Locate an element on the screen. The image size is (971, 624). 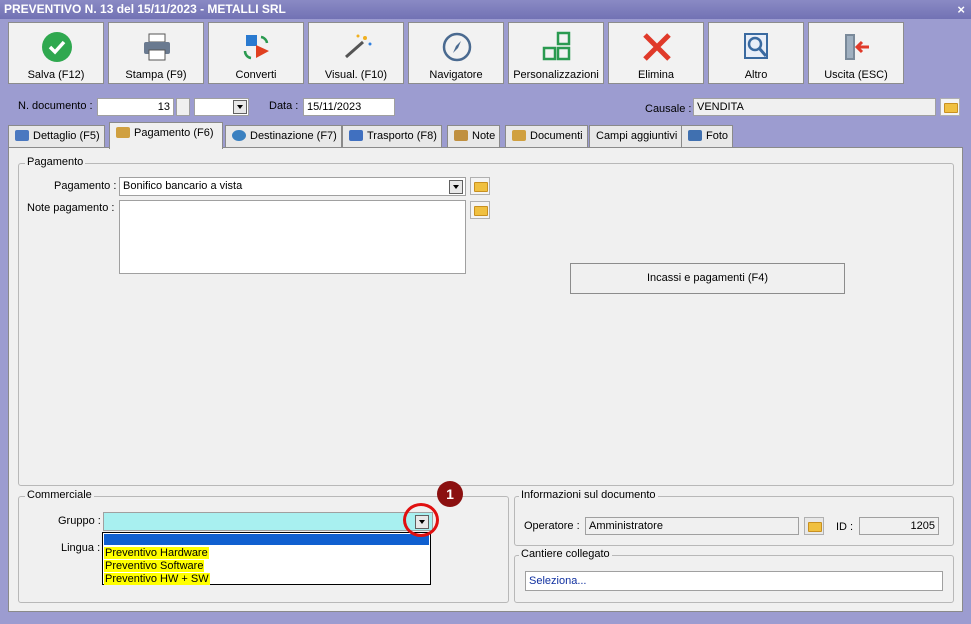
tab-destinazione: Destinazione (F7) is located at coordinates (283, 136).